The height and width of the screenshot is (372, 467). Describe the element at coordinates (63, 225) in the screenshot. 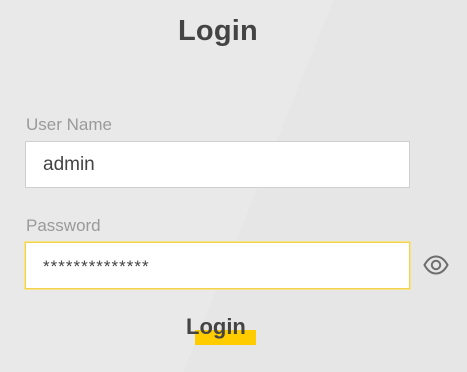

I see `password-label: Password` at that location.